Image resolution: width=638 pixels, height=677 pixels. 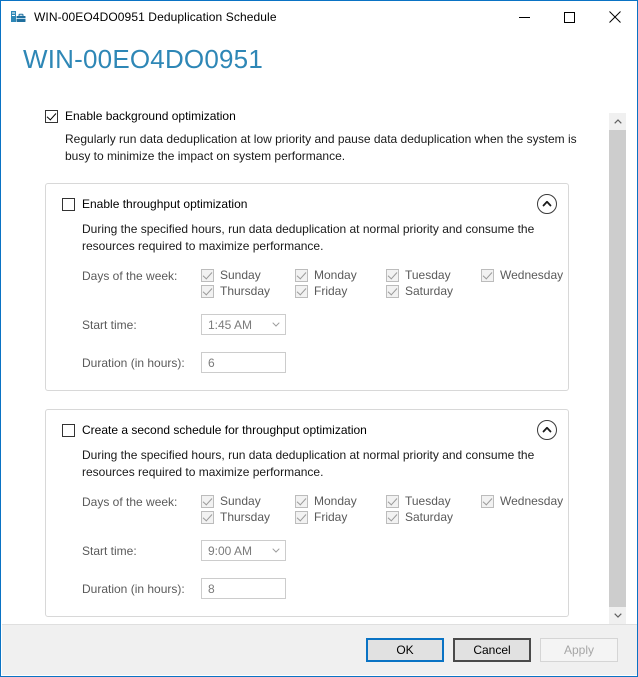 I want to click on minimize-icon, so click(x=524, y=17).